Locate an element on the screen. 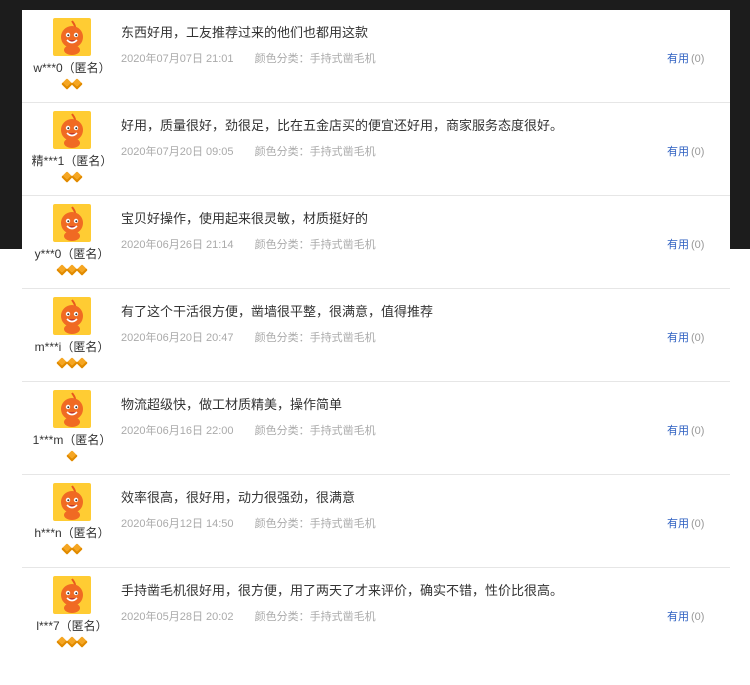  review-meta: 2020年05月28日 20:02 颜色分类：手持式凿毛机 is located at coordinates (248, 616).